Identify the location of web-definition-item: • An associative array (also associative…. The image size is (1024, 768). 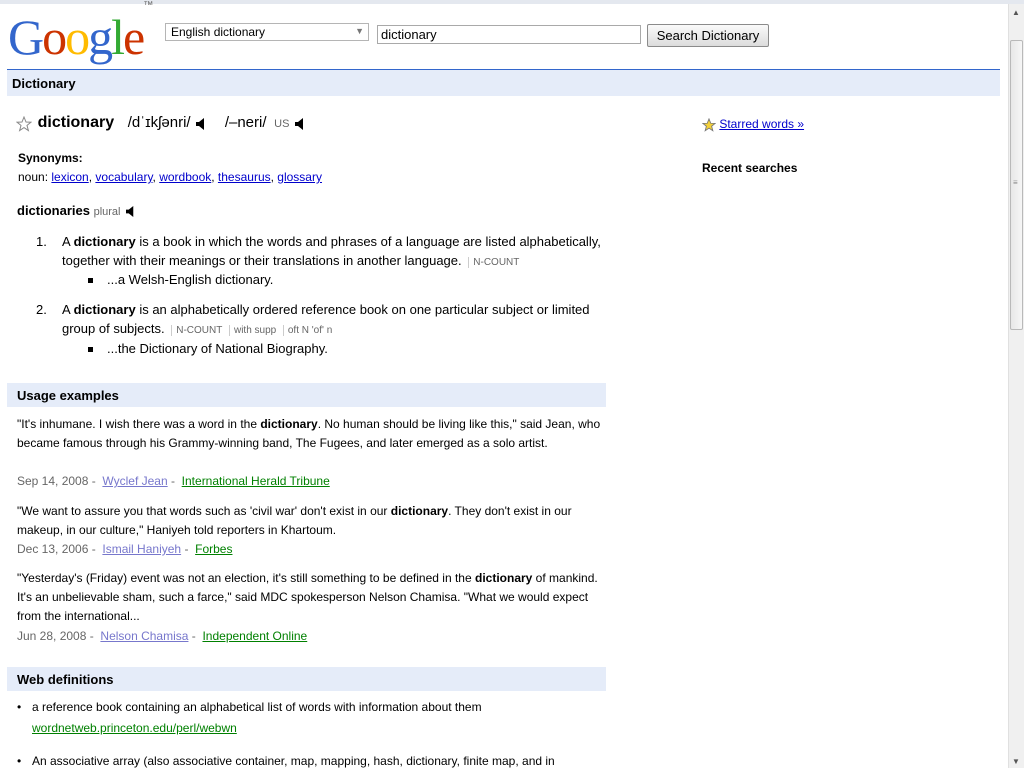
(312, 761).